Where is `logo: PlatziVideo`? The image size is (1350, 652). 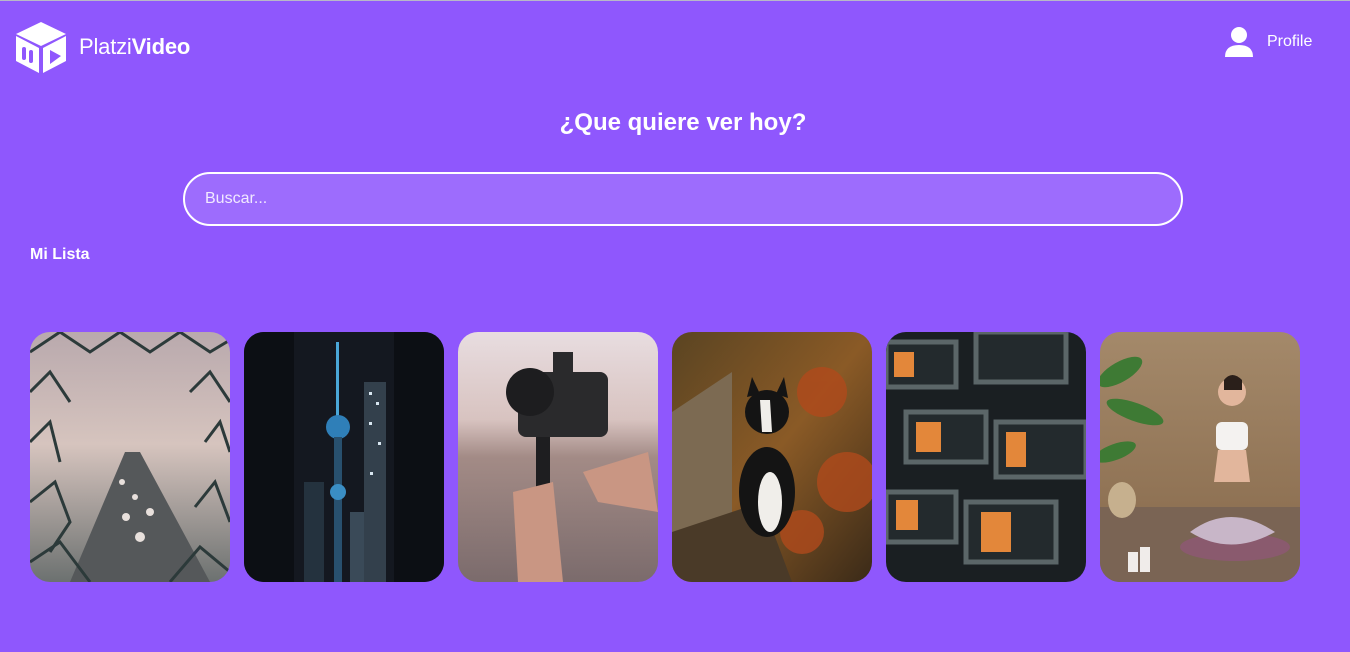
logo: PlatziVideo is located at coordinates (102, 47).